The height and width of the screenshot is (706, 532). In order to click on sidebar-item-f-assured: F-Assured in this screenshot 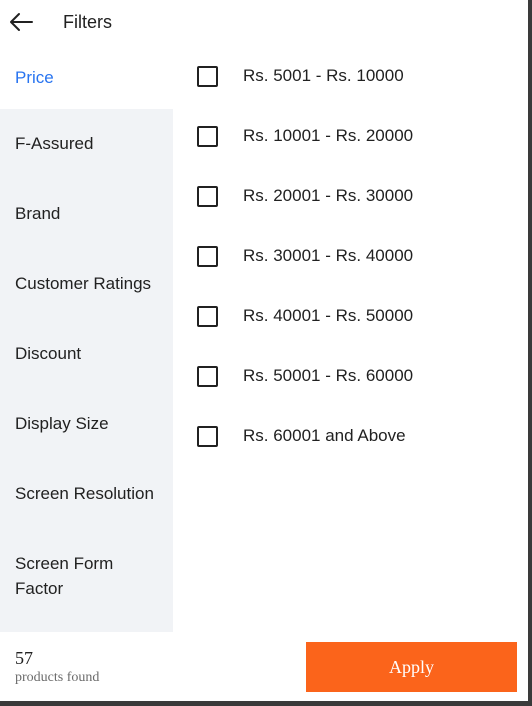, I will do `click(86, 144)`.